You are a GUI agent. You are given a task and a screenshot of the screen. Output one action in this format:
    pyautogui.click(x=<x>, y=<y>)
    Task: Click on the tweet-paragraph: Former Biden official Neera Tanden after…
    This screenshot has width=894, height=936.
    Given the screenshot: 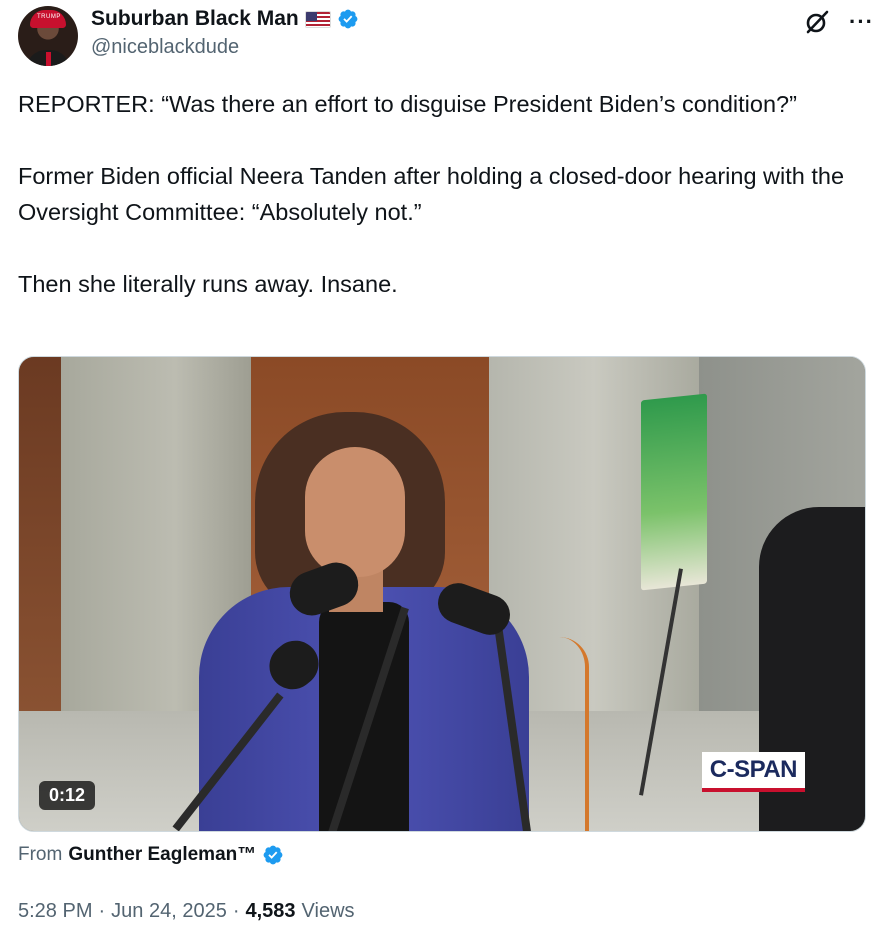 What is the action you would take?
    pyautogui.click(x=431, y=194)
    